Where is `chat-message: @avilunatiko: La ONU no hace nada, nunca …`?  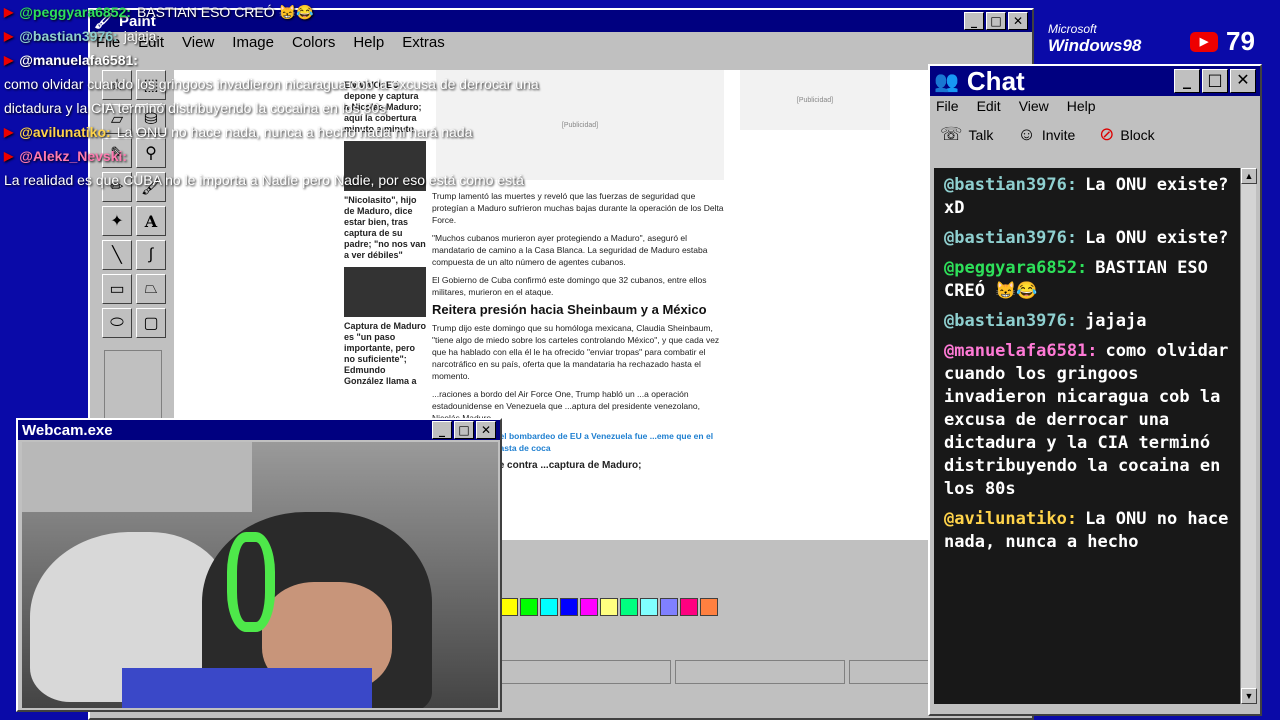
chat-message: @avilunatiko: La ONU no hace nada, nunca … is located at coordinates (1089, 531).